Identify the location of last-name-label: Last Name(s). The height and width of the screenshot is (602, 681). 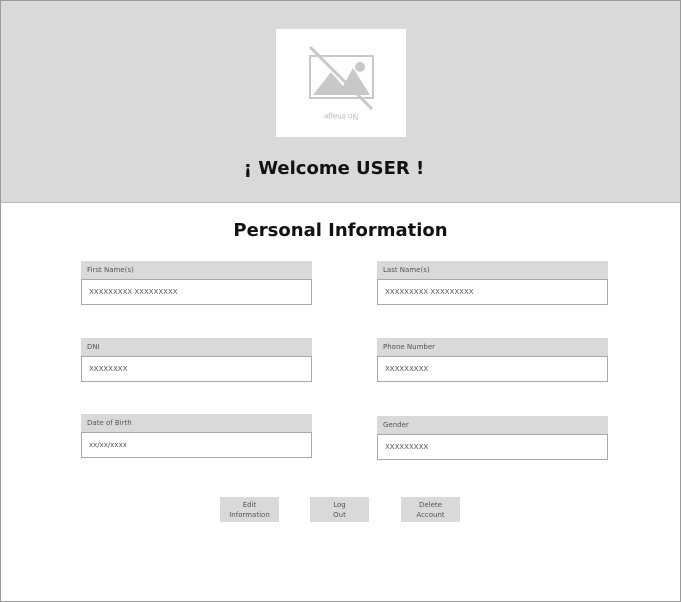
(492, 270).